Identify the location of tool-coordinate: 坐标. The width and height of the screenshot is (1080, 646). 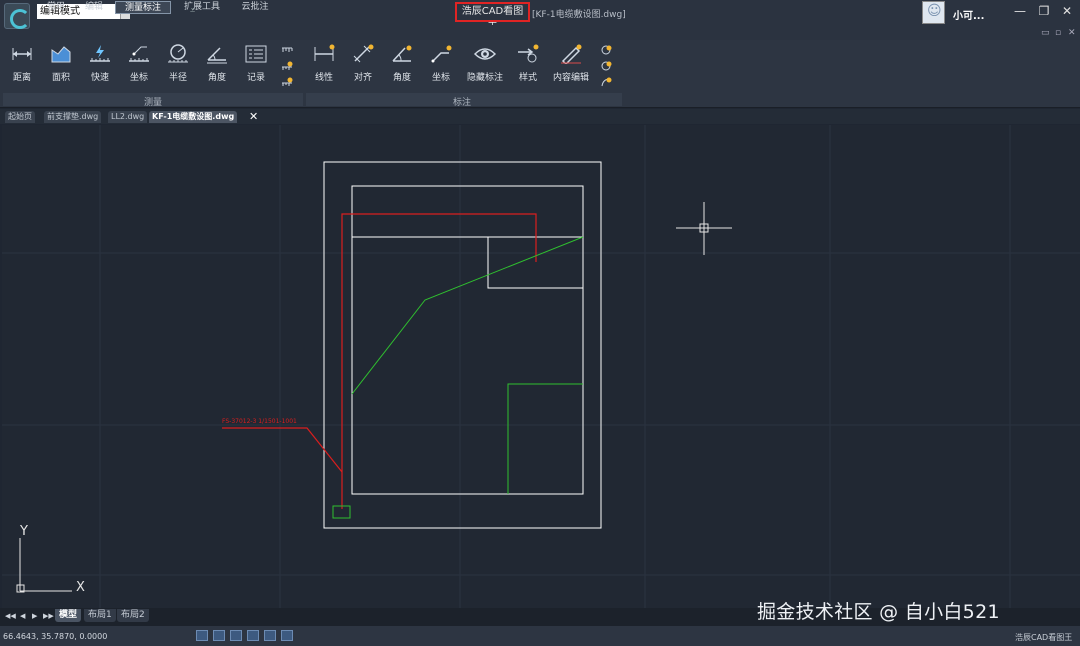
(139, 64).